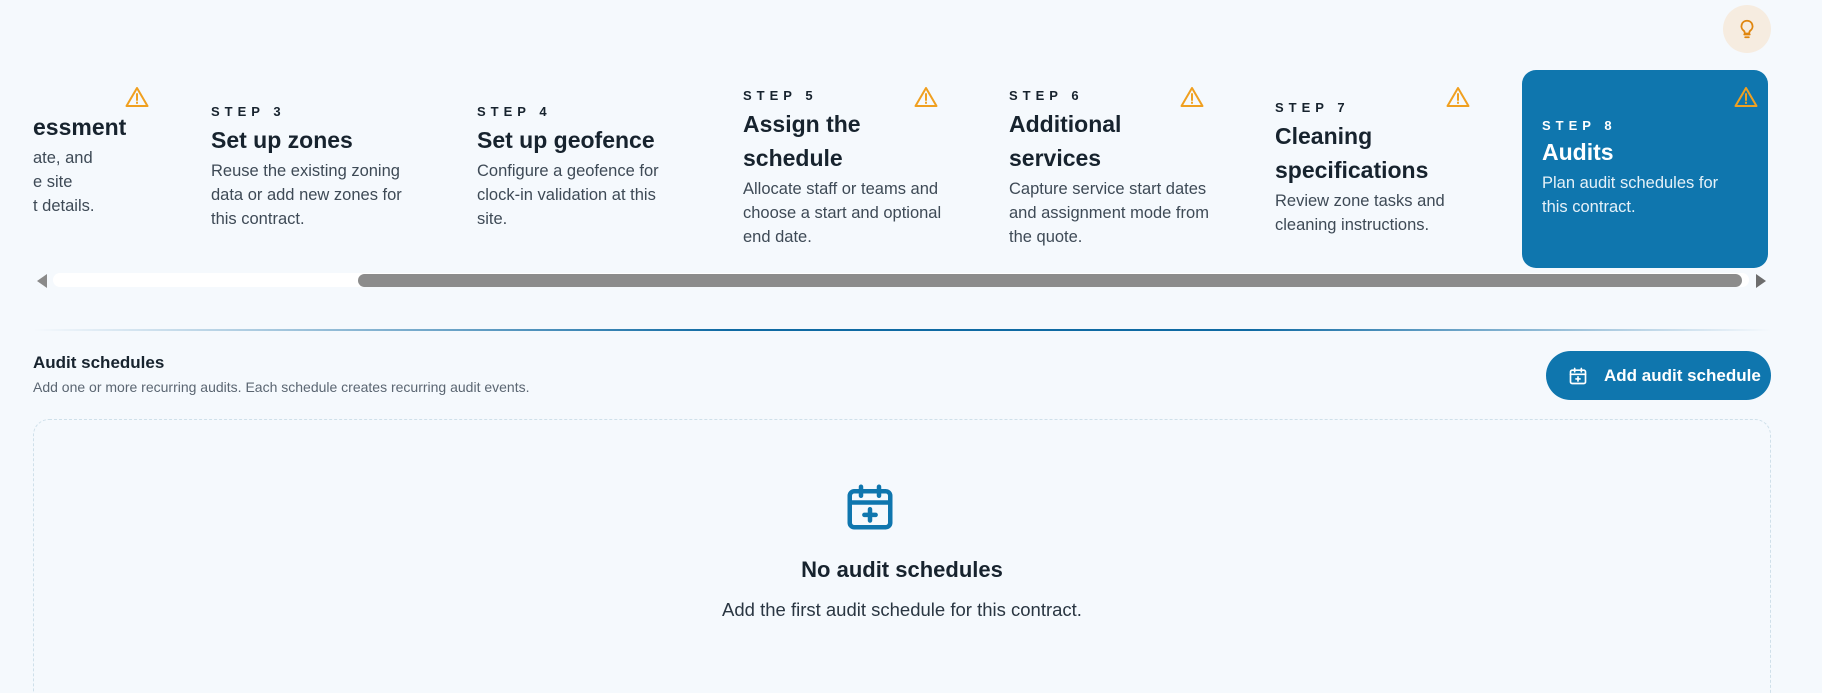  Describe the element at coordinates (902, 569) in the screenshot. I see `empty-state-title: No audit schedules` at that location.